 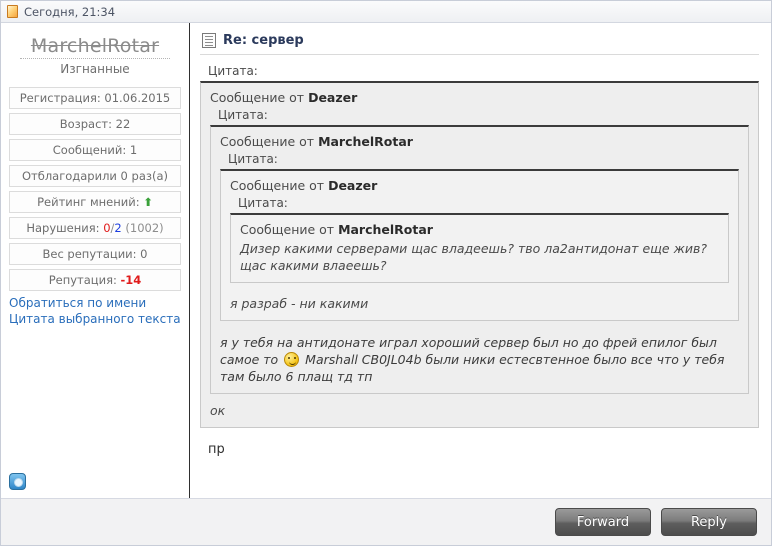 I want to click on quote-3-author: Deazer, so click(x=352, y=185).